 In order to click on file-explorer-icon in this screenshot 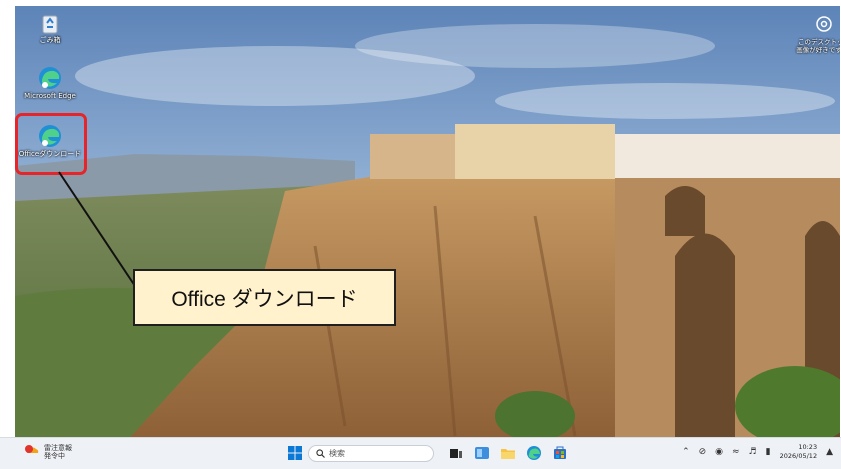, I will do `click(508, 453)`.